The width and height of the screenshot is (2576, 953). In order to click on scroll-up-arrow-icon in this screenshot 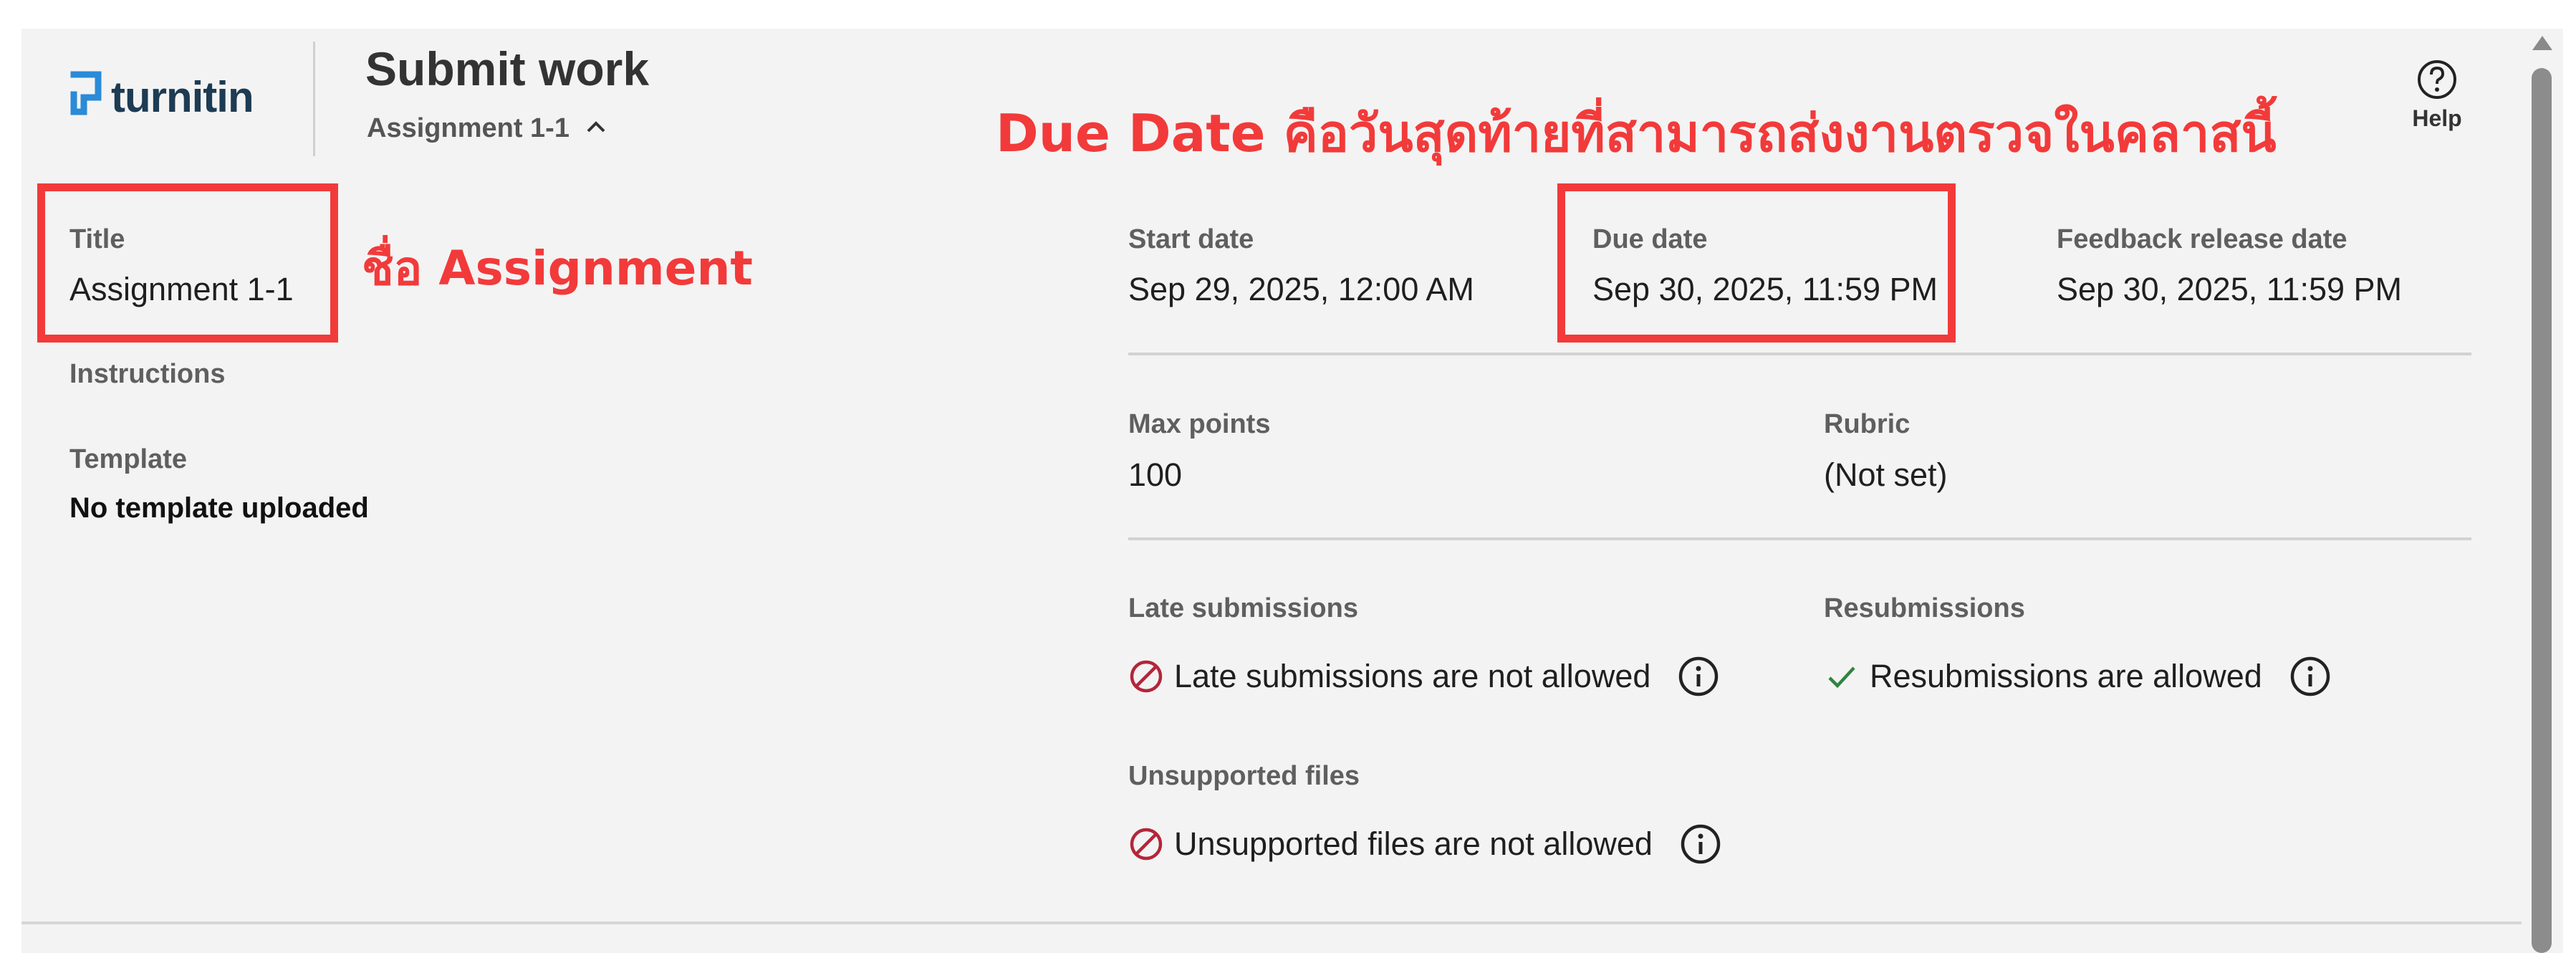, I will do `click(2542, 43)`.